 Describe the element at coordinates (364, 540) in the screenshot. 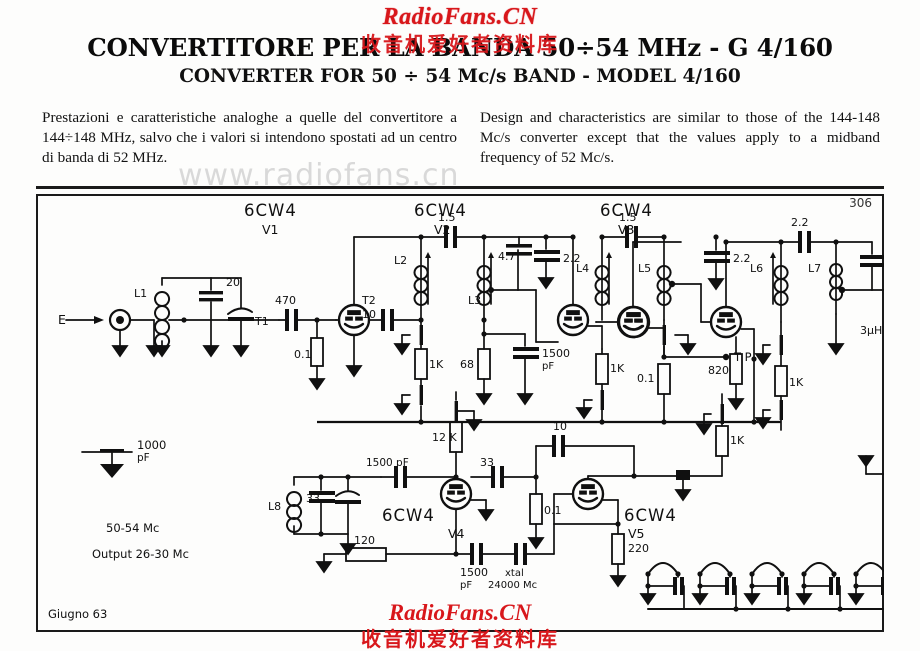

I see `value-res-120: 120` at that location.